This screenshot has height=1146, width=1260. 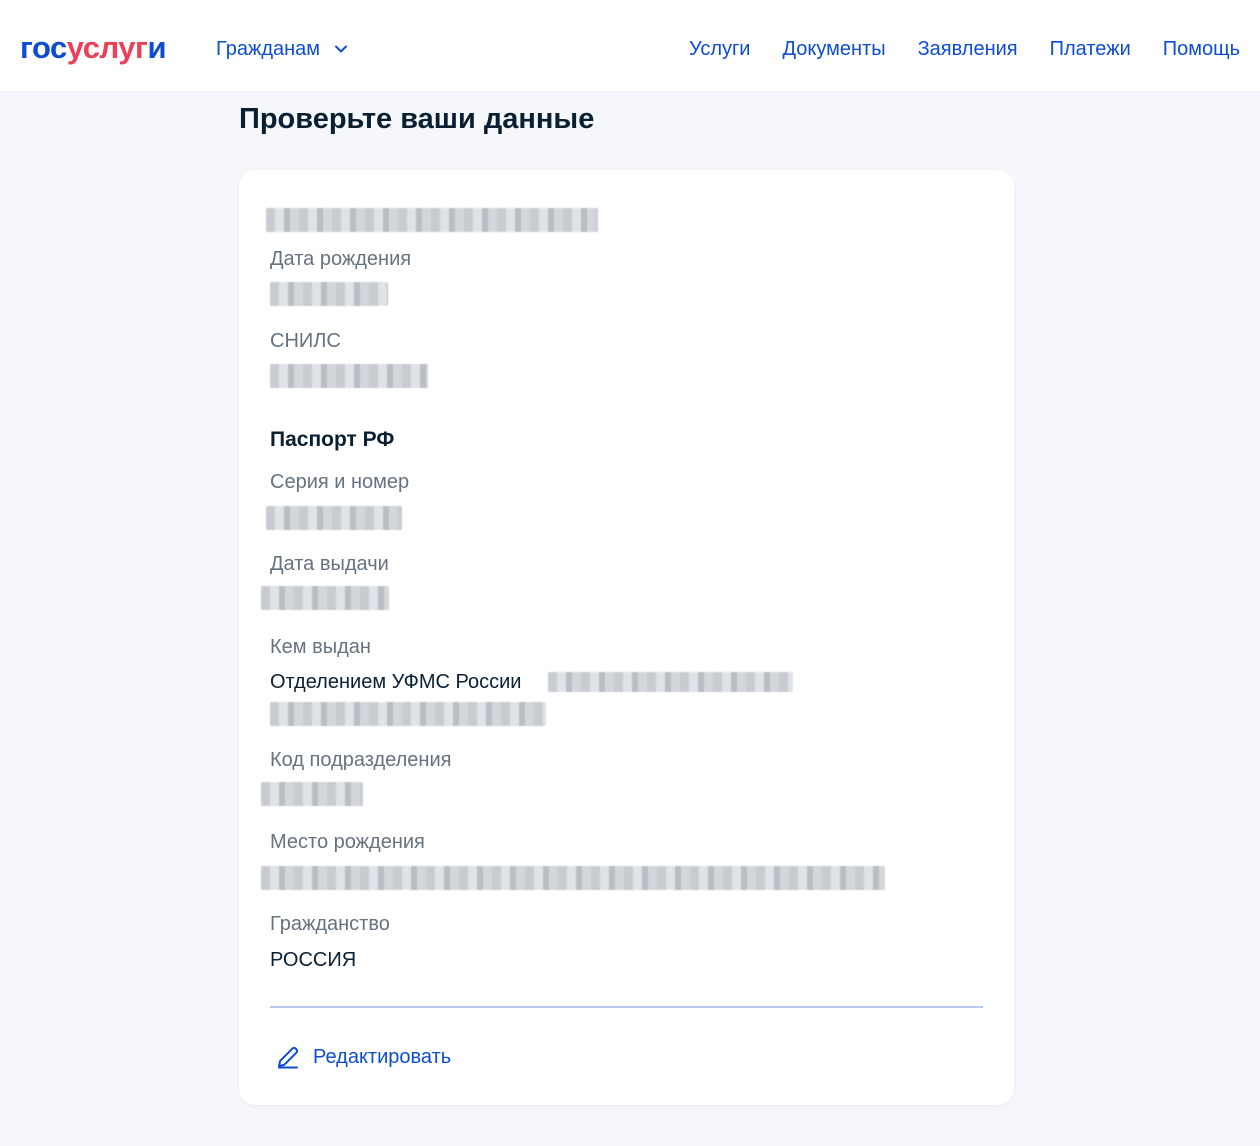 What do you see at coordinates (329, 294) in the screenshot?
I see `birth-date-redacted` at bounding box center [329, 294].